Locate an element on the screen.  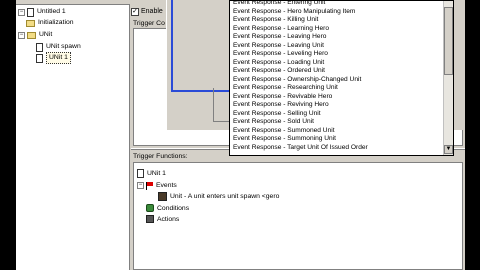
tree-item-initialization: Initialization is located at coordinates (50, 23).